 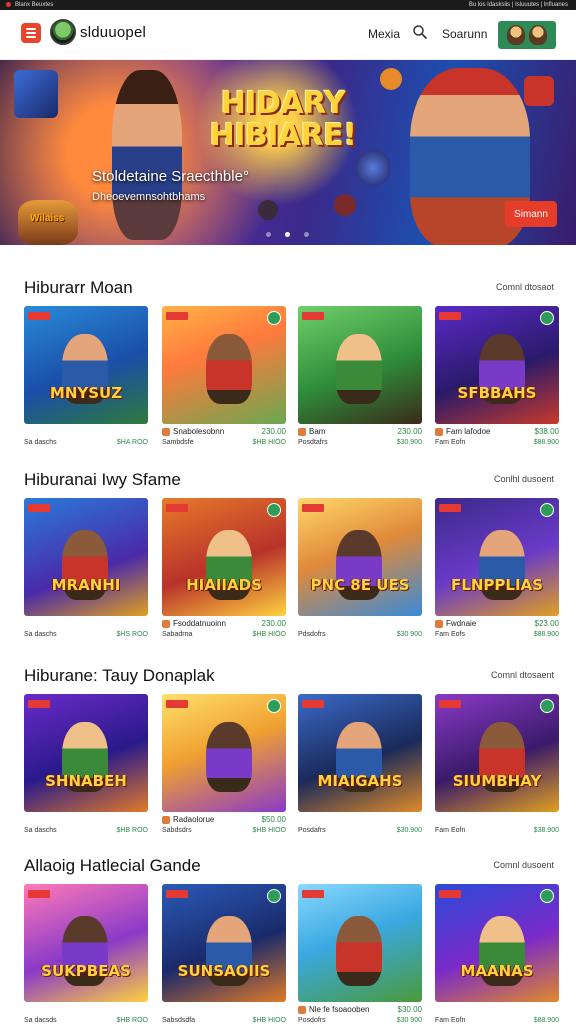 What do you see at coordinates (464, 34) in the screenshot?
I see `nav-link-soarunn: Soarunn` at bounding box center [464, 34].